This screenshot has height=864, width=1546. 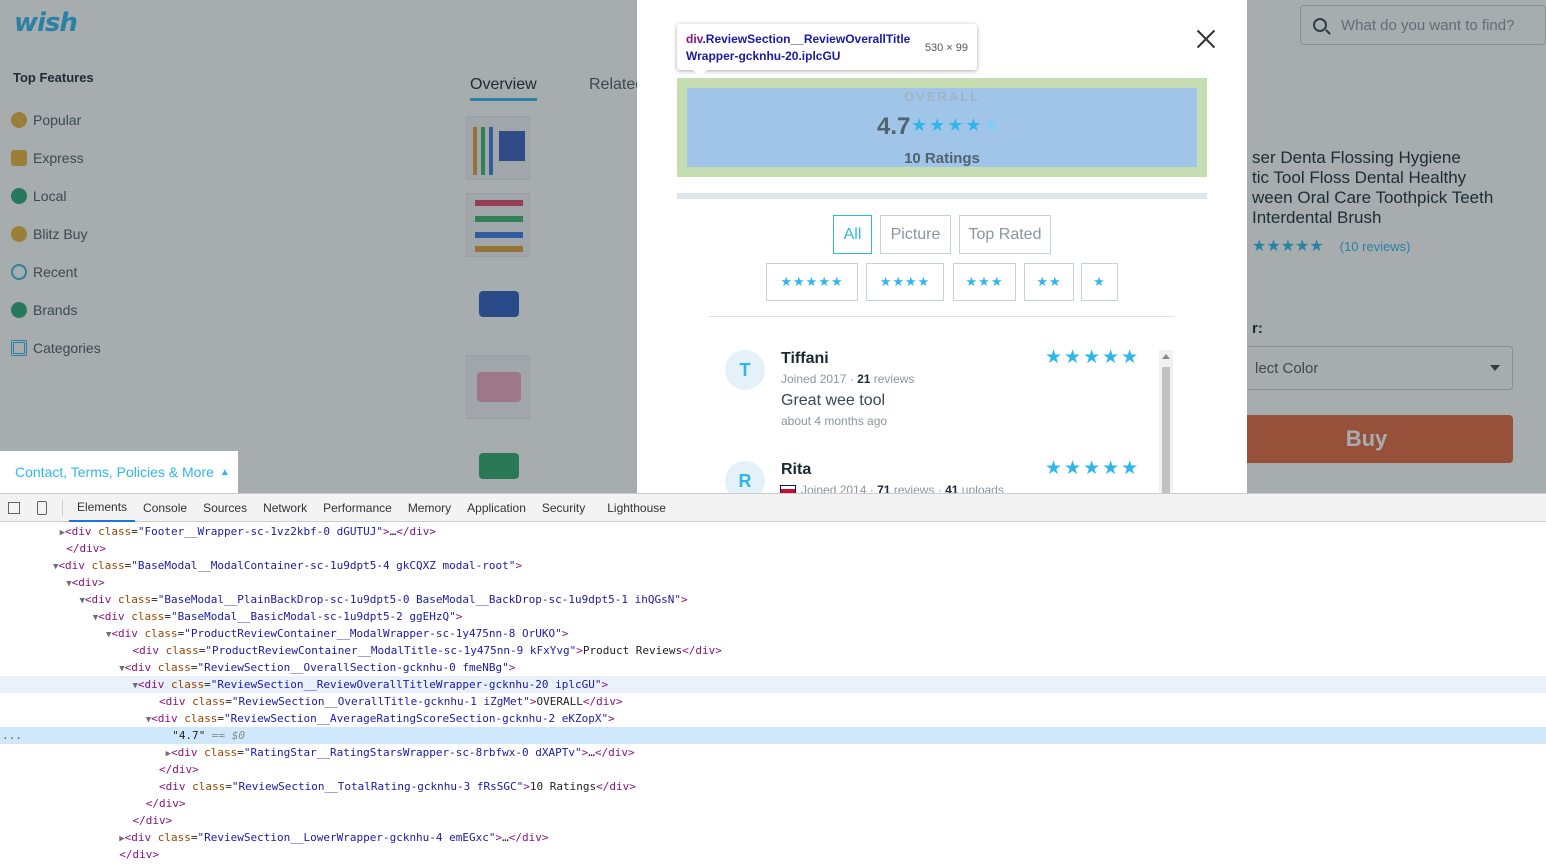 I want to click on reviews-scrollbar-thumb, so click(x=1166, y=430).